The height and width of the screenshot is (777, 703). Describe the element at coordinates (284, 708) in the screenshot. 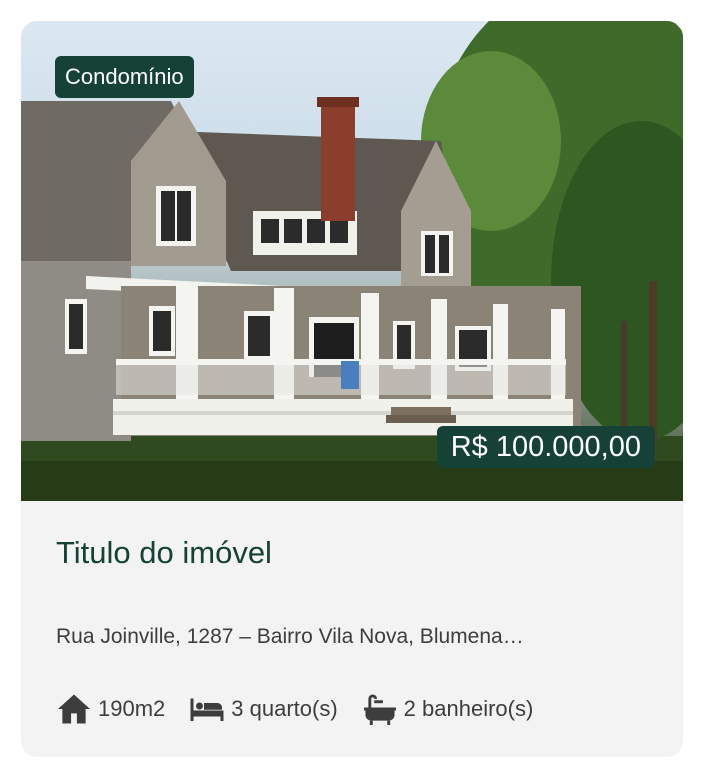

I see `bedrooms-value: 3 quarto(s)` at that location.